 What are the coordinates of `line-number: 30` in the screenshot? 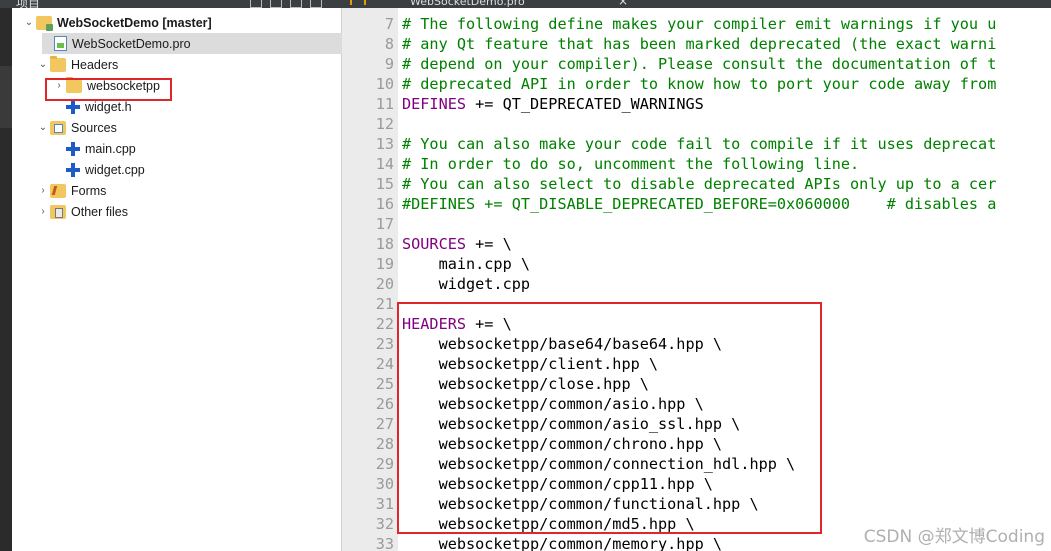 It's located at (384, 484).